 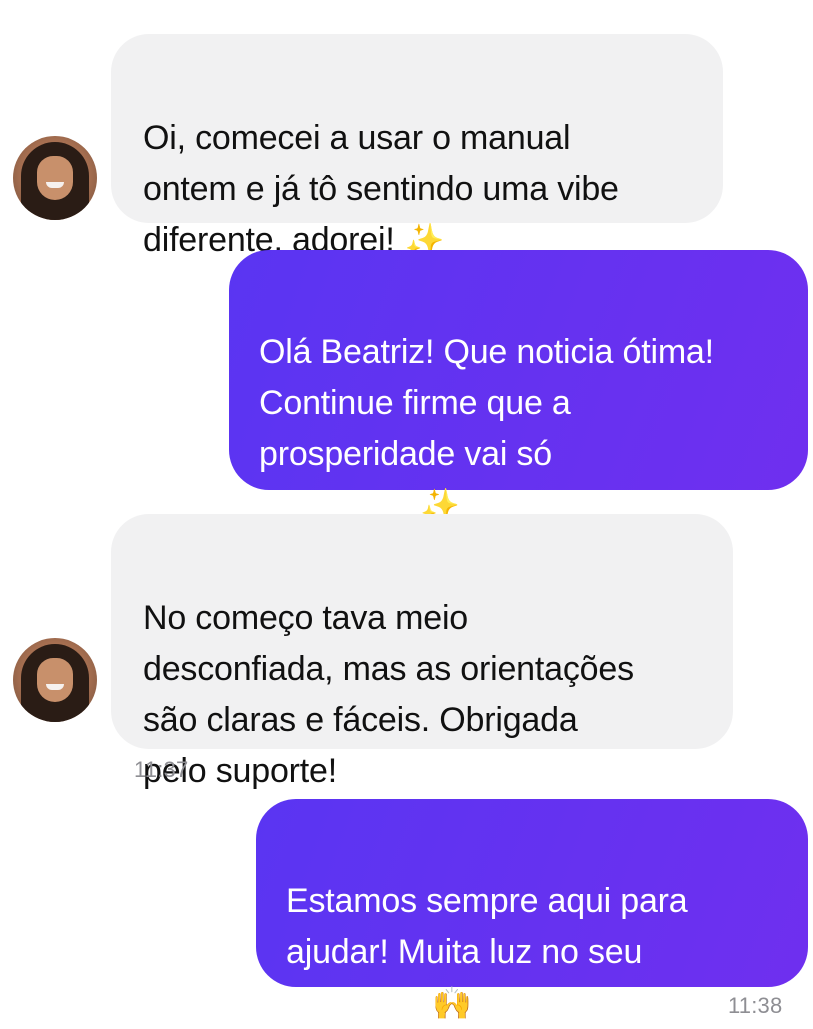 What do you see at coordinates (755, 1005) in the screenshot?
I see `message-timestamp: 11:38` at bounding box center [755, 1005].